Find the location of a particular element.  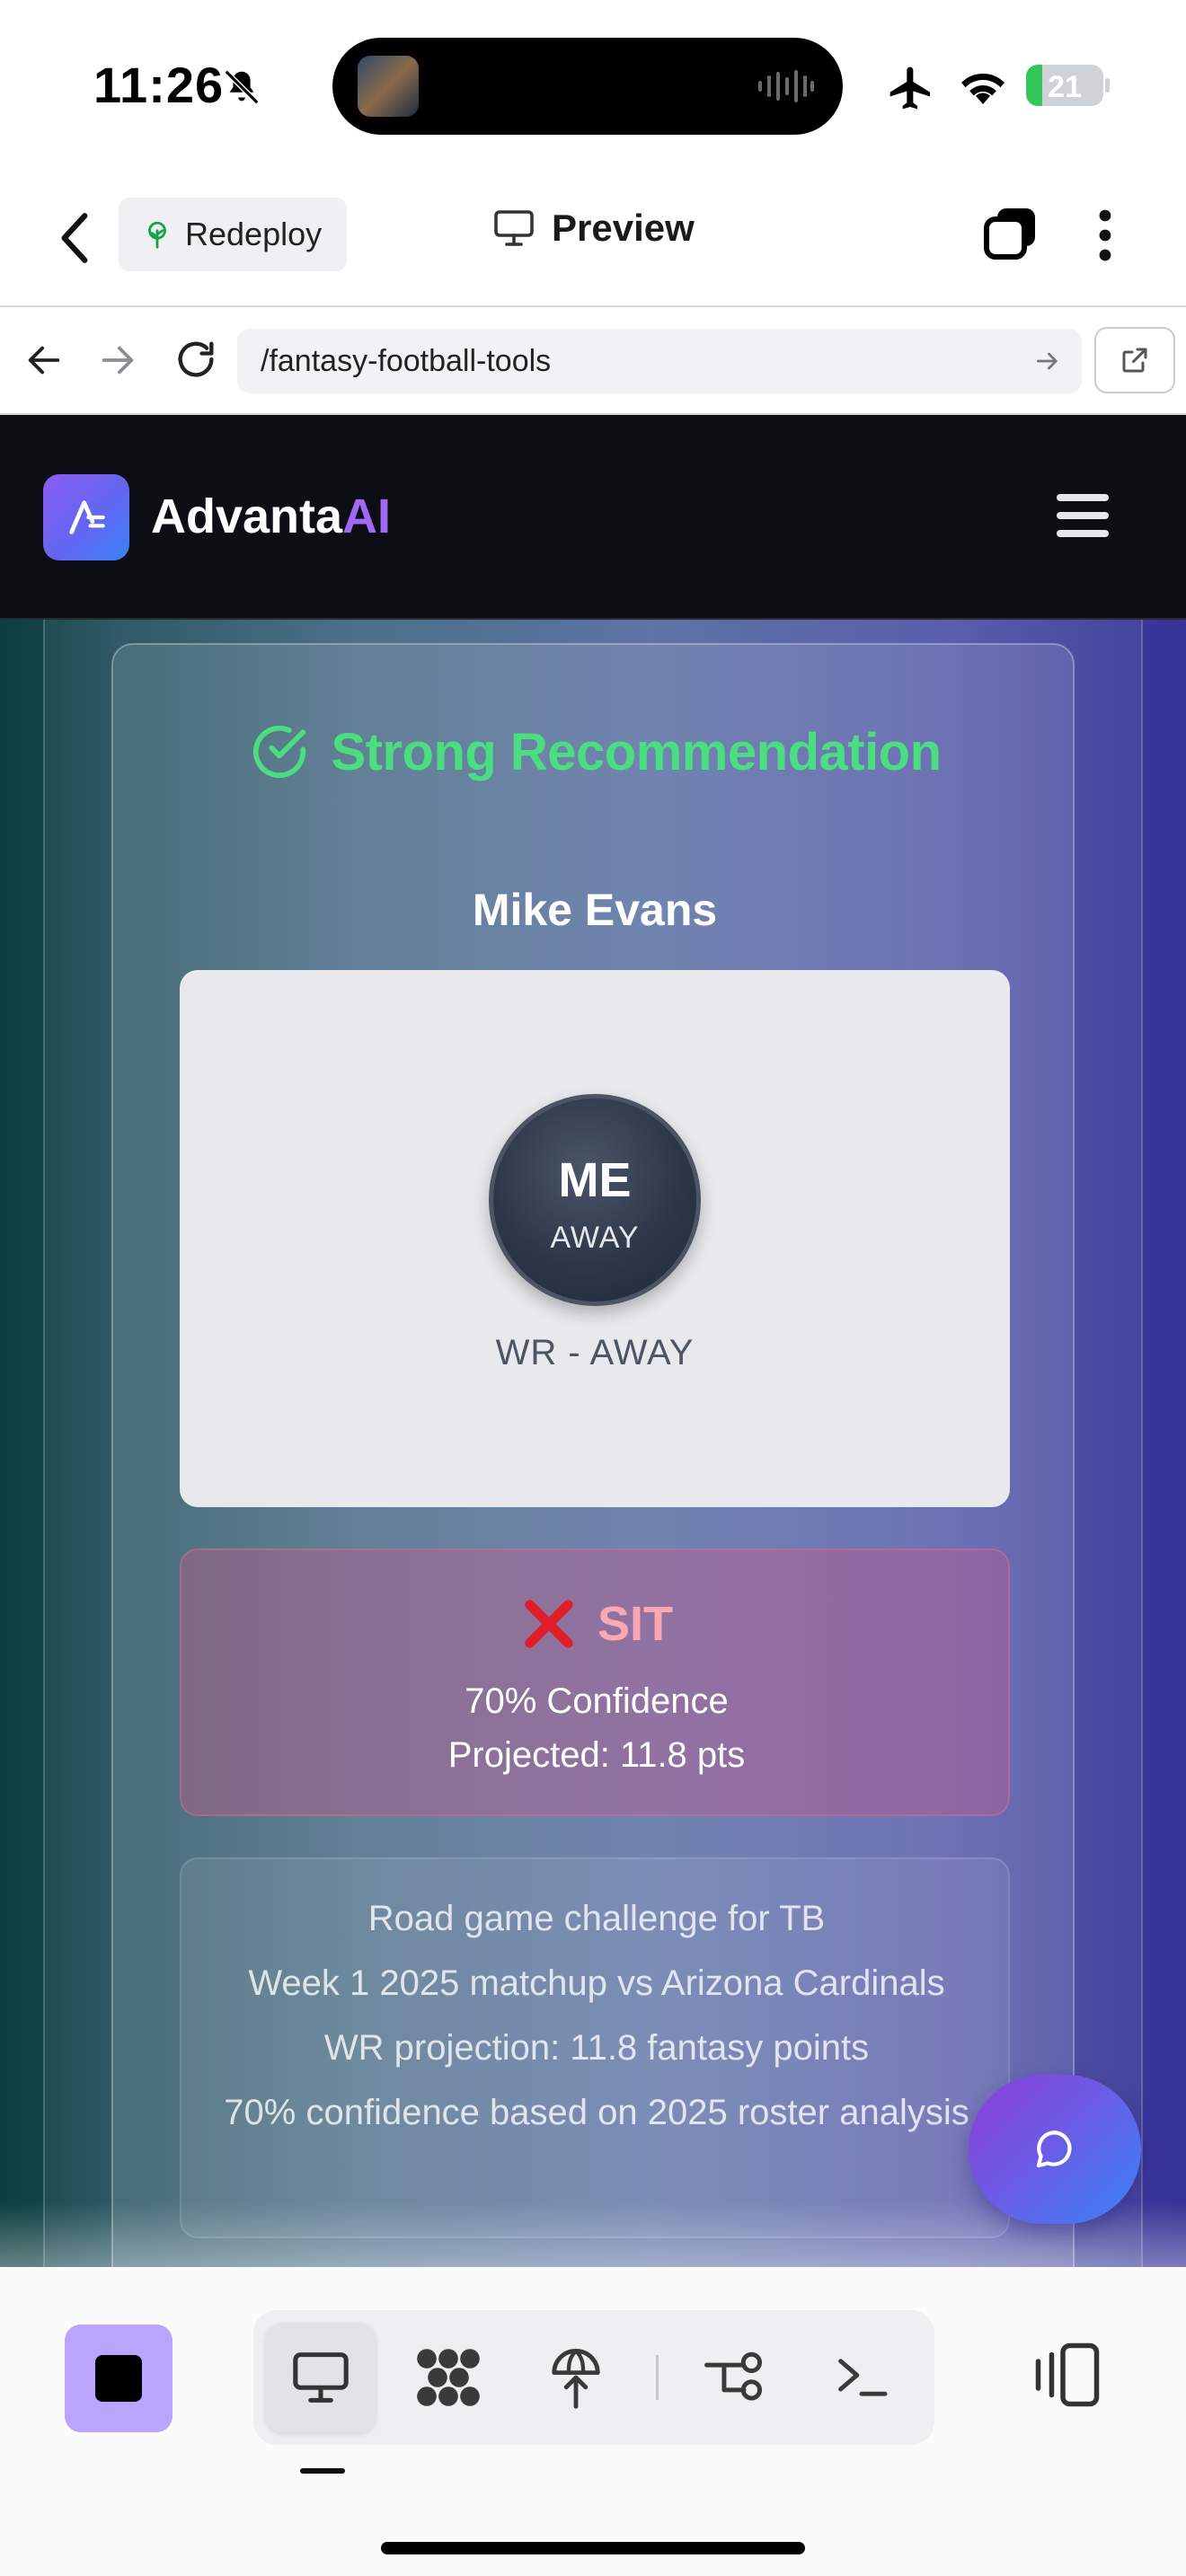

red-x-icon is located at coordinates (549, 1624).